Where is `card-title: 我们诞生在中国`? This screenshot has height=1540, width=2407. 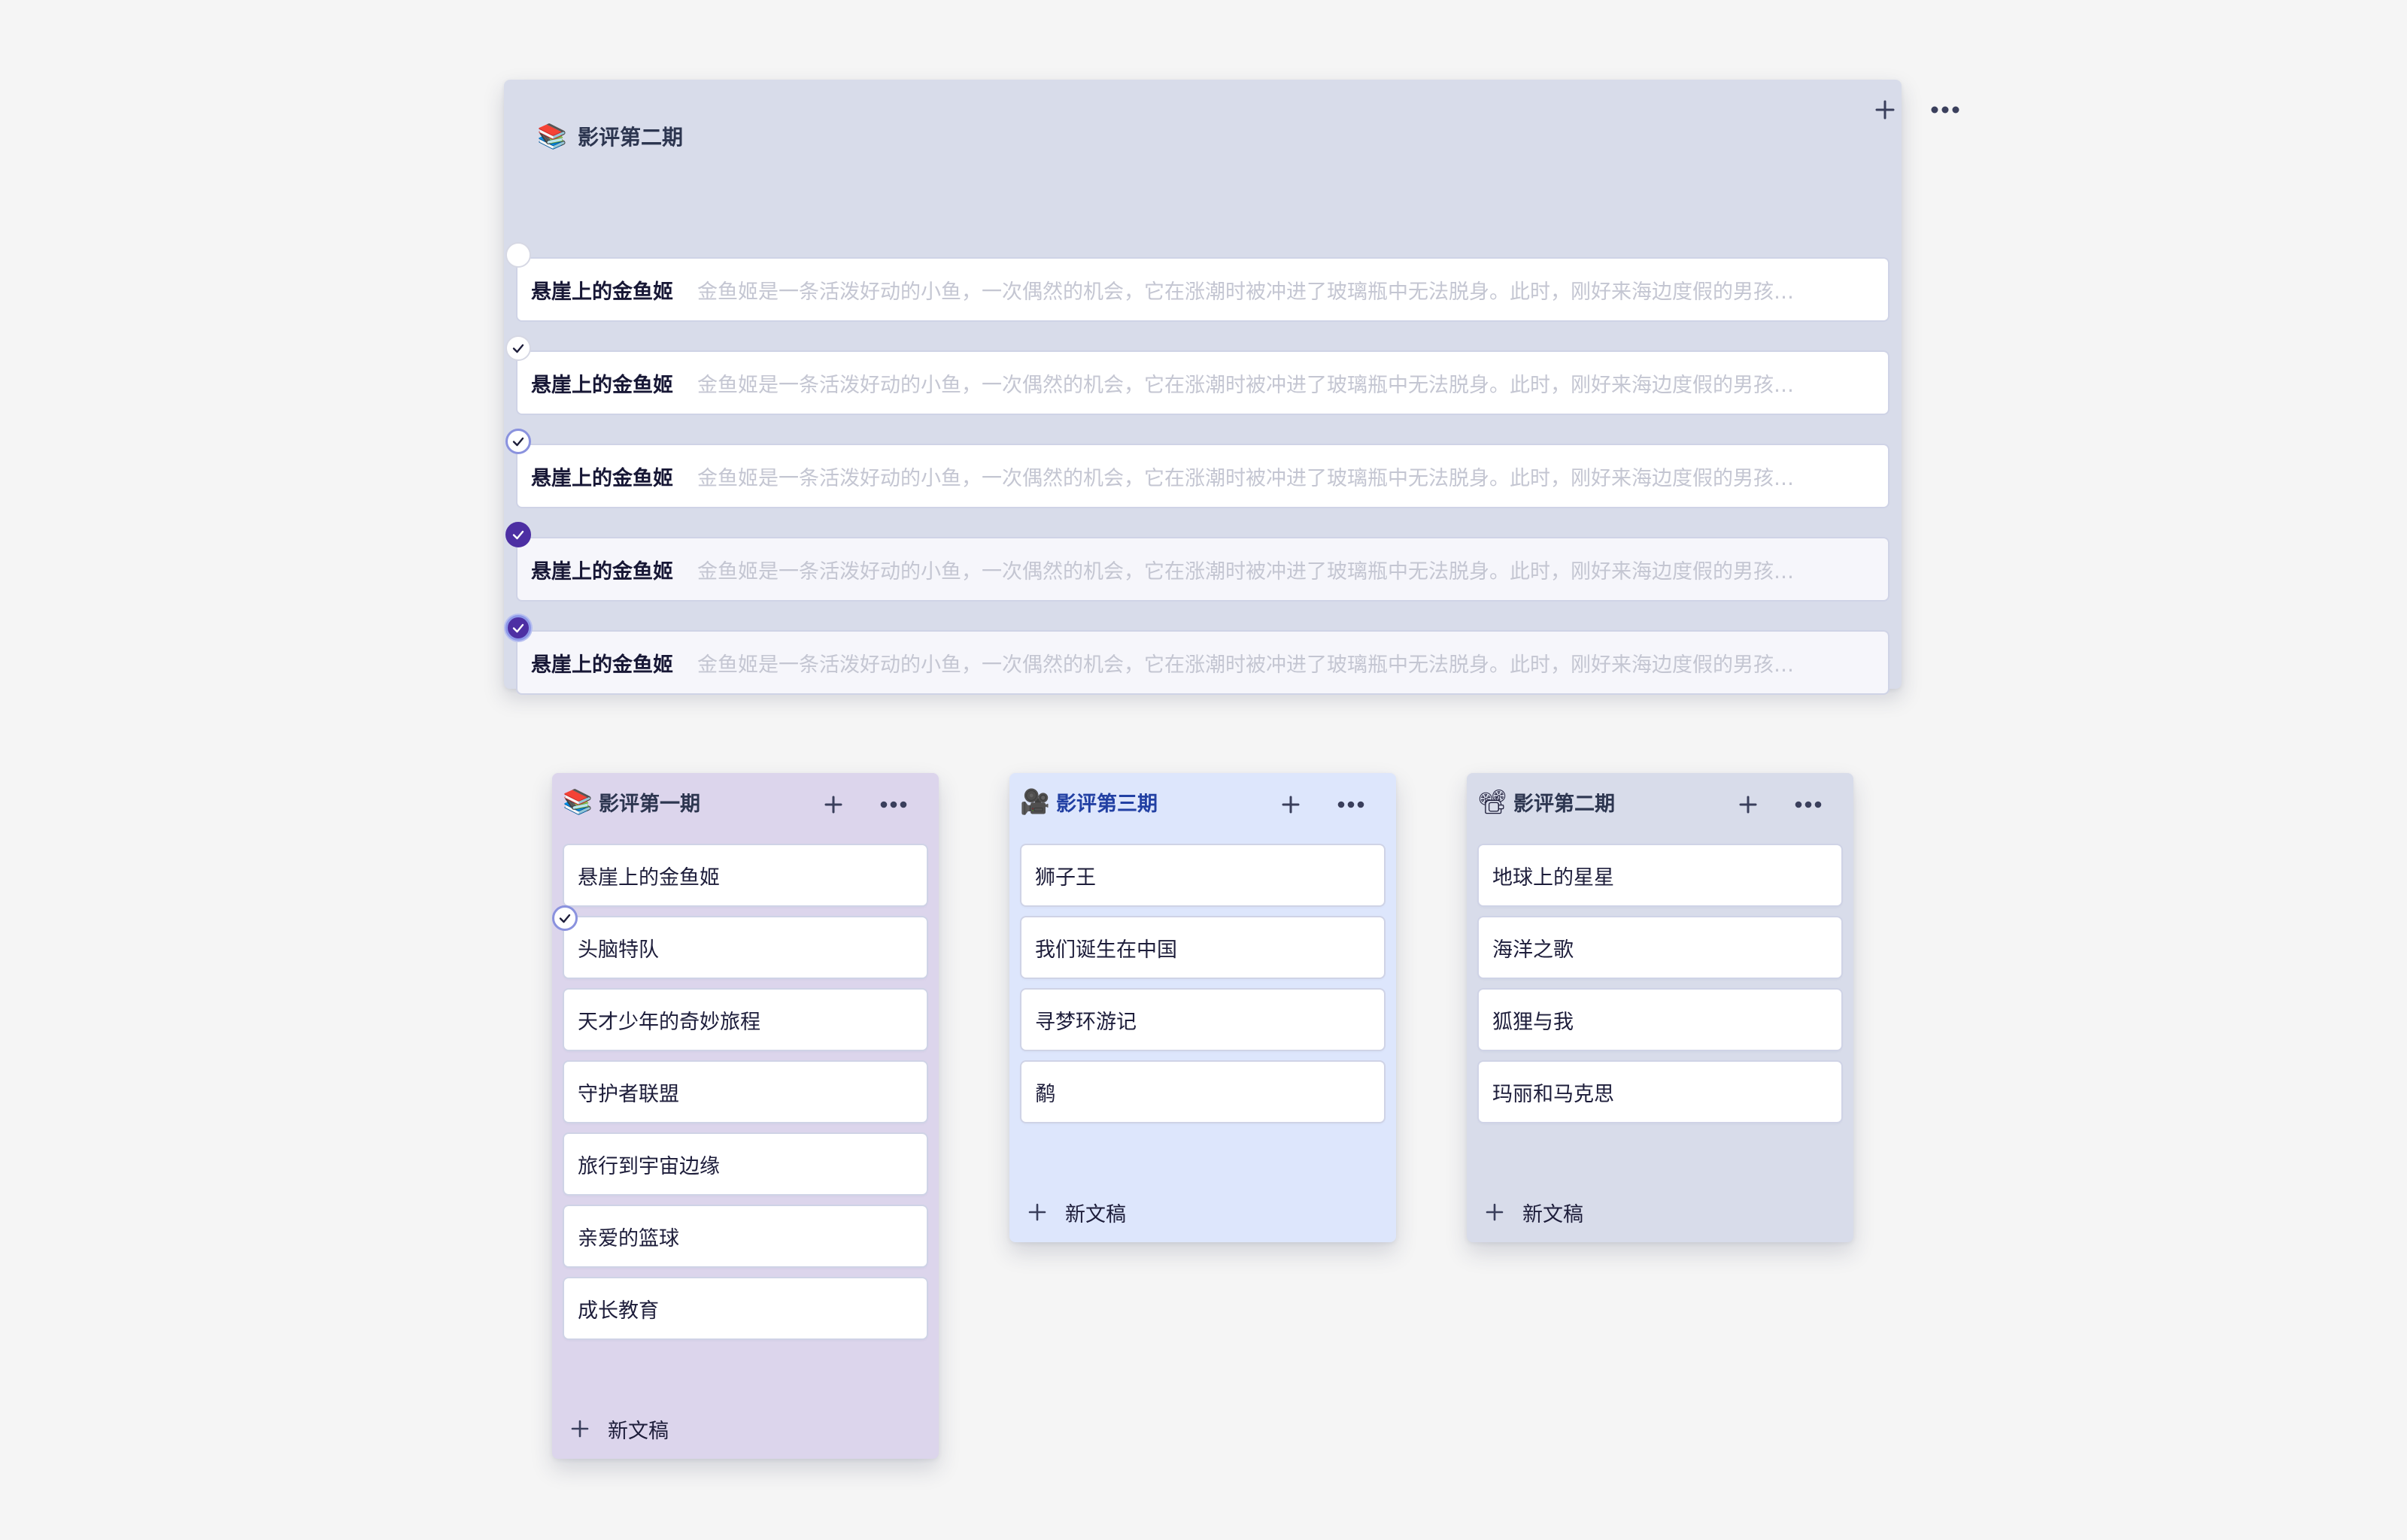 card-title: 我们诞生在中国 is located at coordinates (1106, 950).